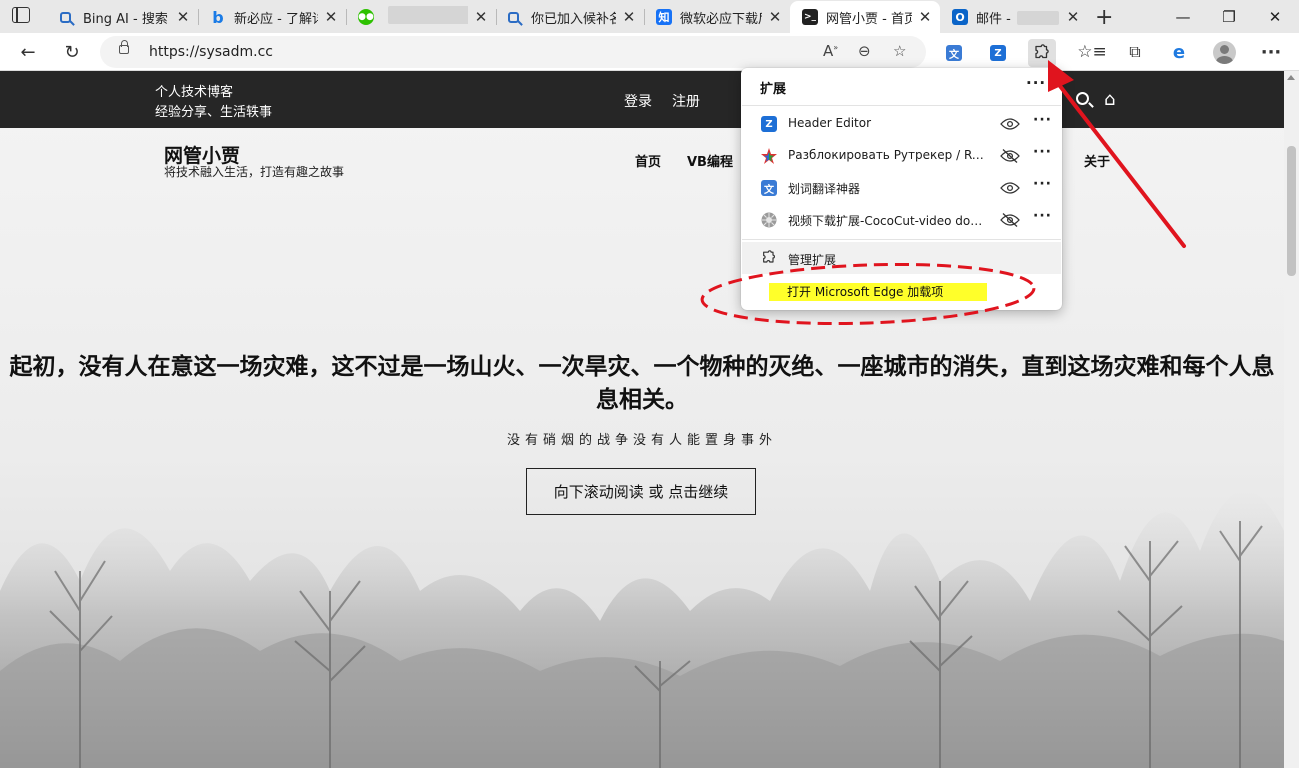  Describe the element at coordinates (1042, 53) in the screenshot. I see `extensions-button` at that location.